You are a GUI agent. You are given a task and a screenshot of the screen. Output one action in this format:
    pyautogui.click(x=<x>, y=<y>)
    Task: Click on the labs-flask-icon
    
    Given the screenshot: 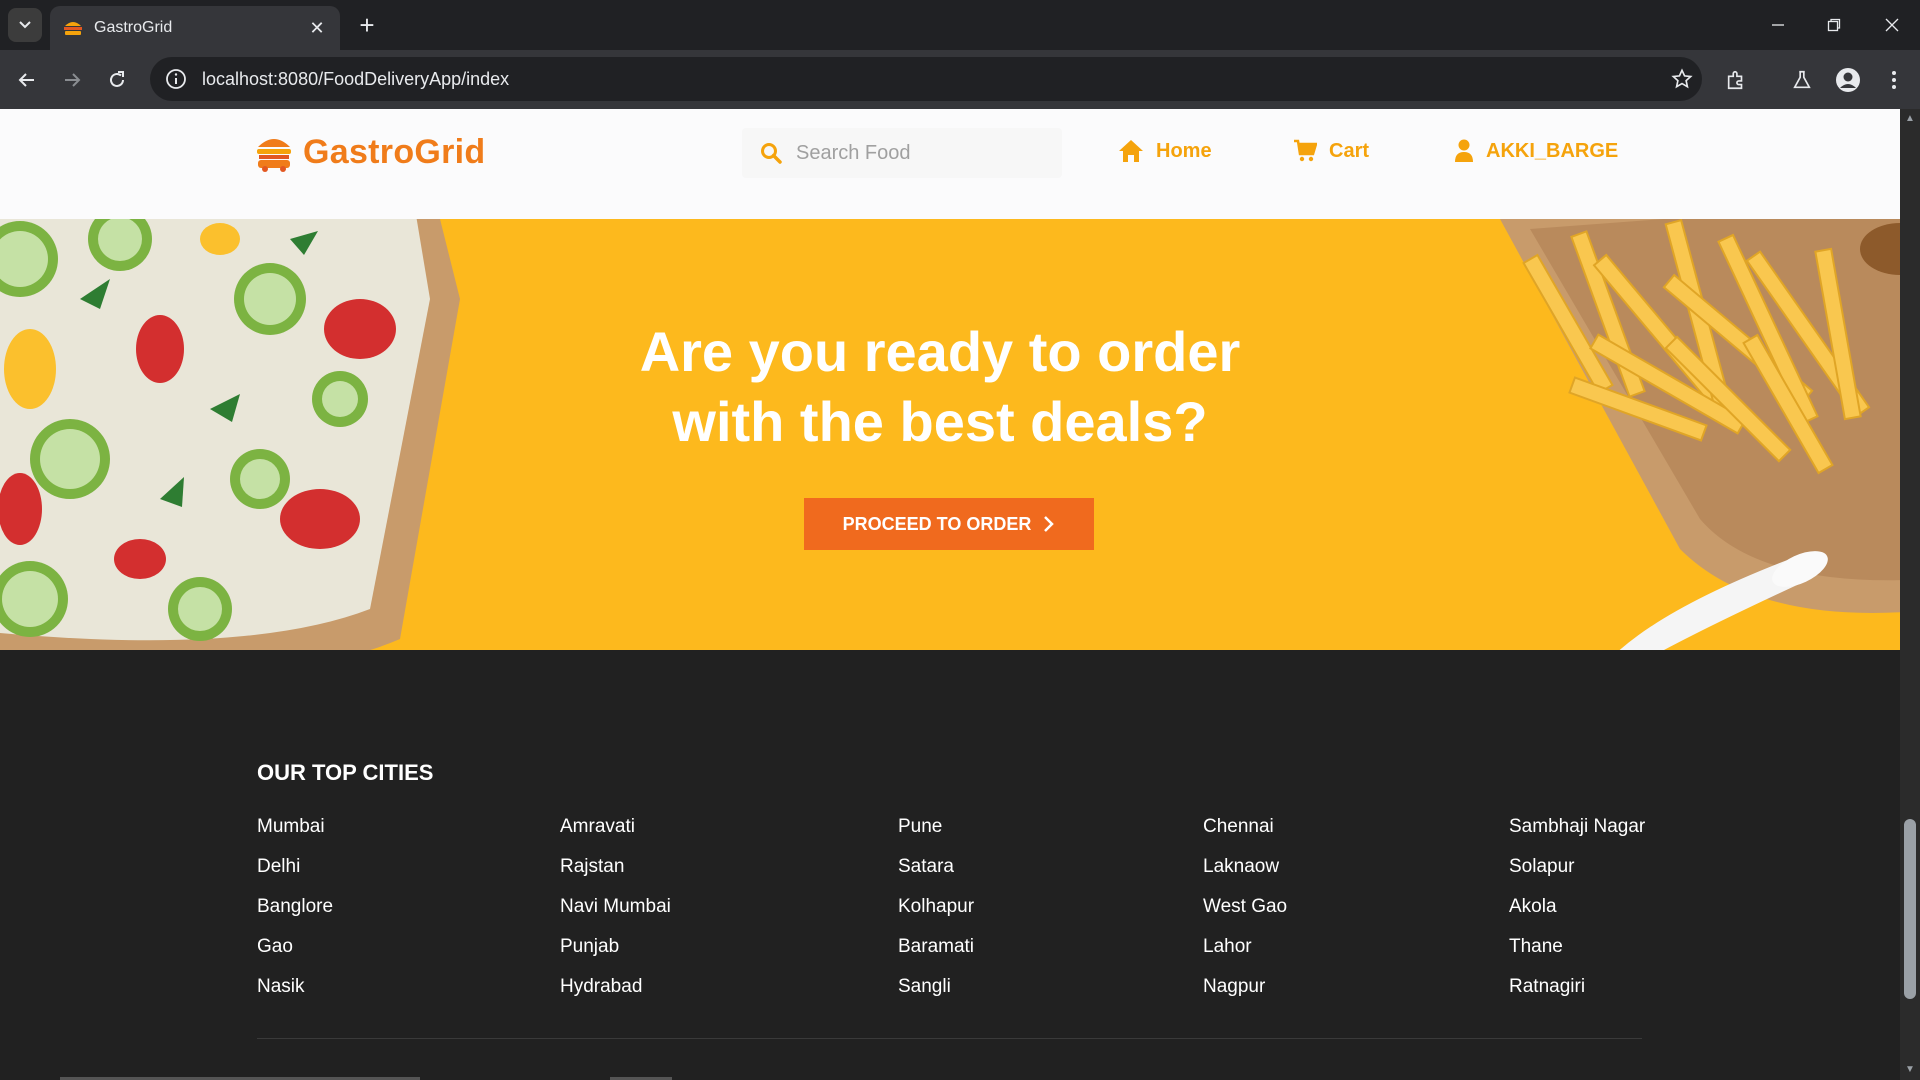 What is the action you would take?
    pyautogui.click(x=1802, y=80)
    